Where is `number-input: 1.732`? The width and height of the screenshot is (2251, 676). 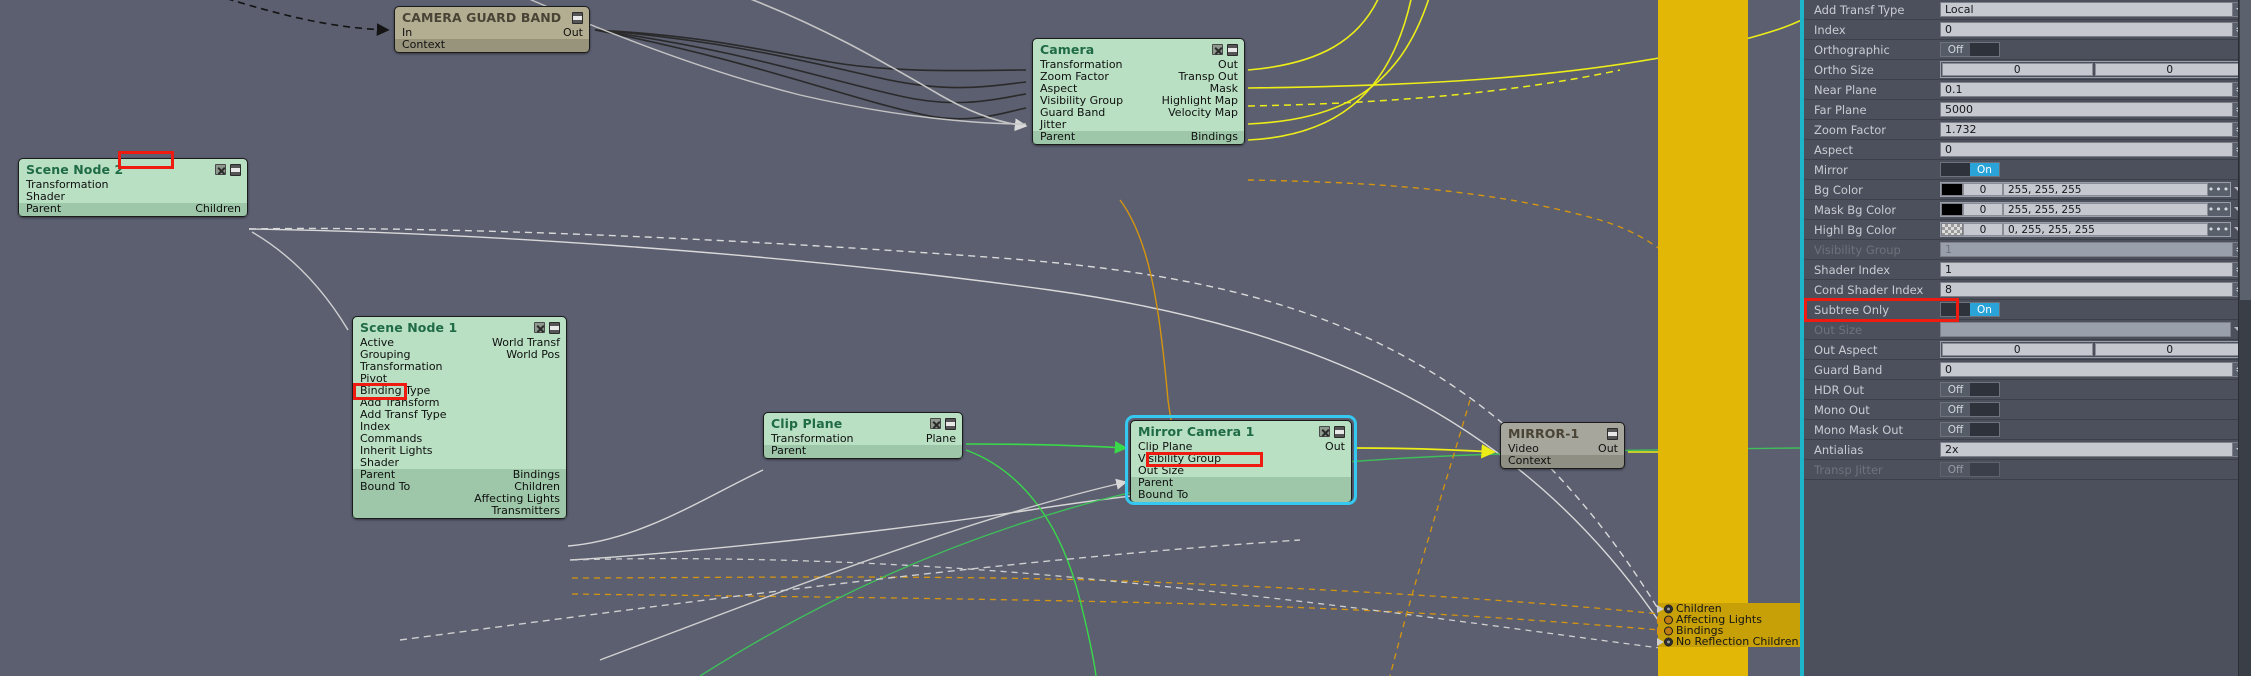 number-input: 1.732 is located at coordinates (2086, 129).